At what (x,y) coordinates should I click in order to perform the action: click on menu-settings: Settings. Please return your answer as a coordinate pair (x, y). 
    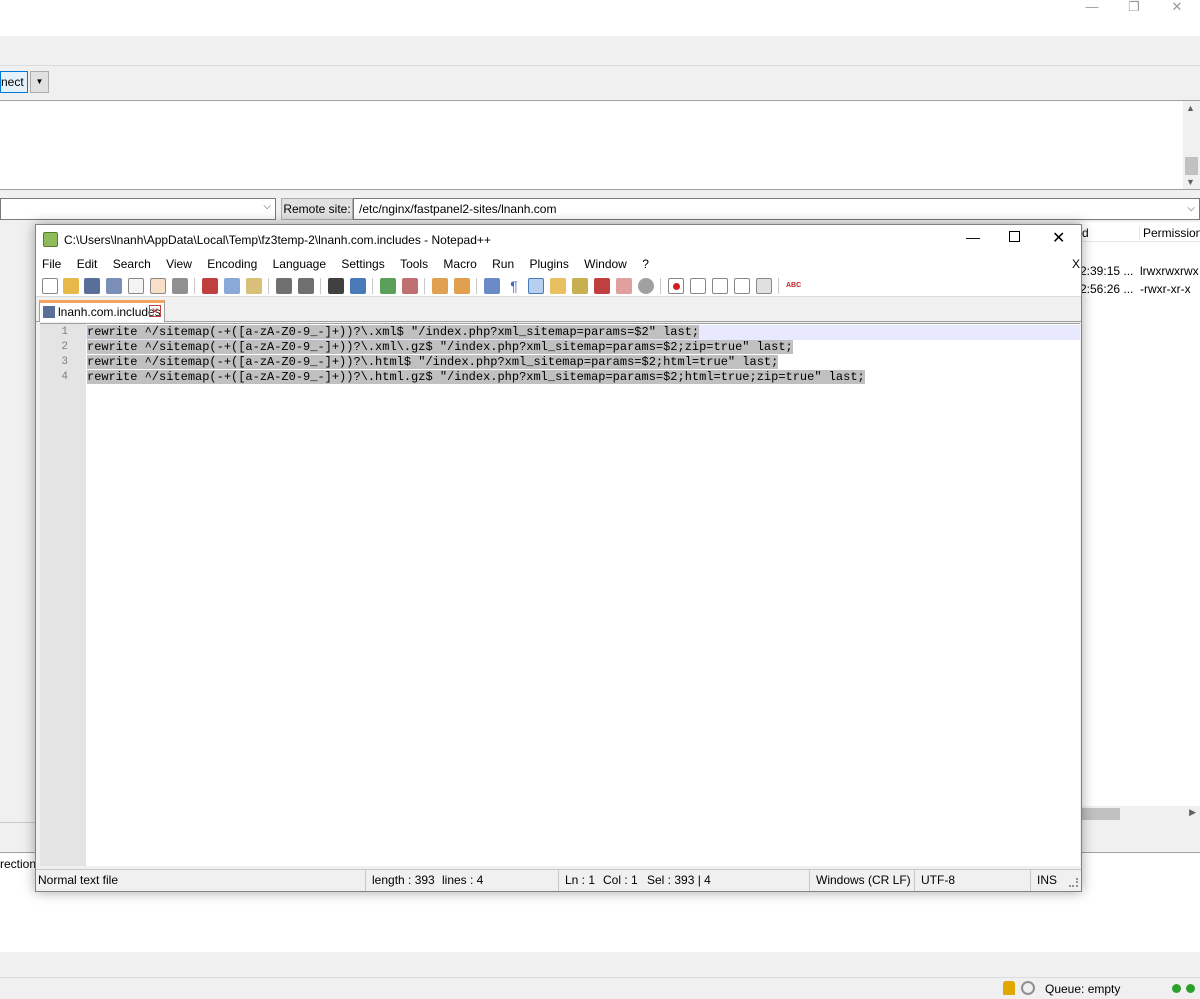
    Looking at the image, I should click on (362, 264).